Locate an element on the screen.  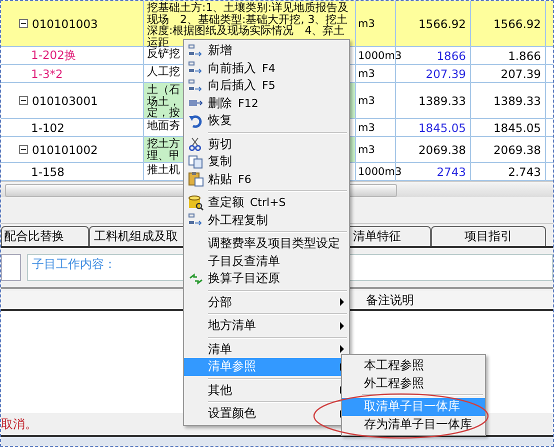
status-text: 取消。 is located at coordinates (19, 424).